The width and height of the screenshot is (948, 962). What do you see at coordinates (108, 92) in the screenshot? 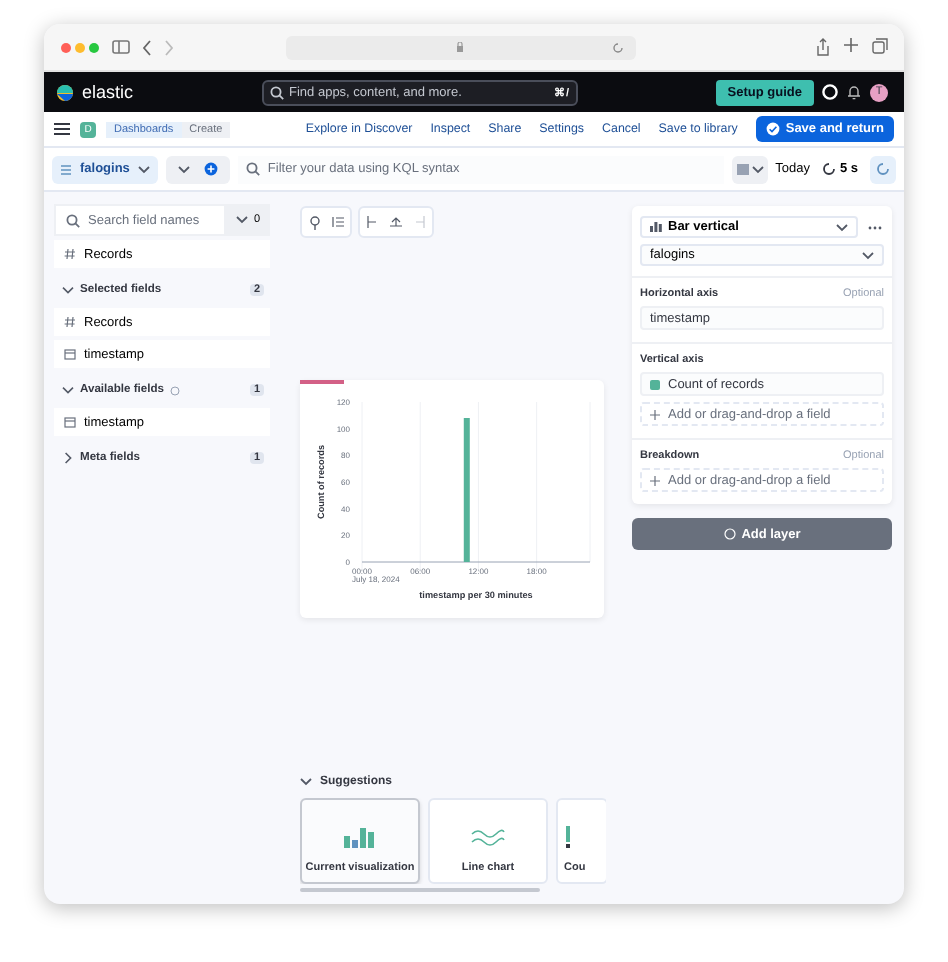
I see `app-logo-text: elastic` at bounding box center [108, 92].